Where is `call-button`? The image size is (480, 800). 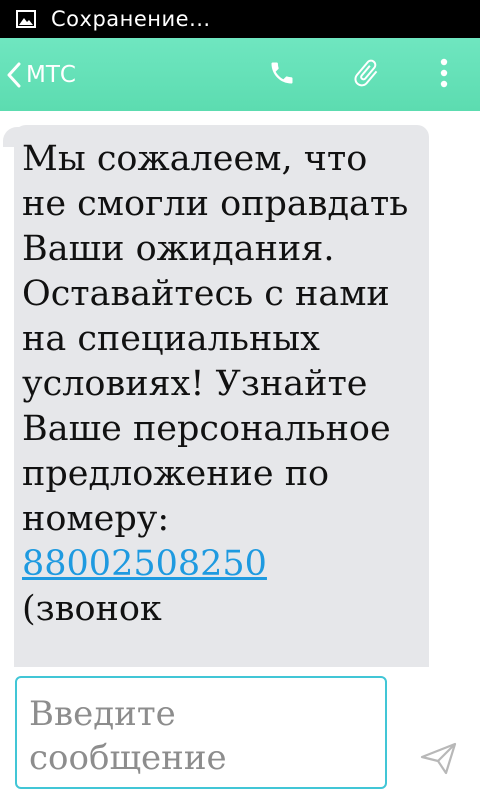 call-button is located at coordinates (282, 74).